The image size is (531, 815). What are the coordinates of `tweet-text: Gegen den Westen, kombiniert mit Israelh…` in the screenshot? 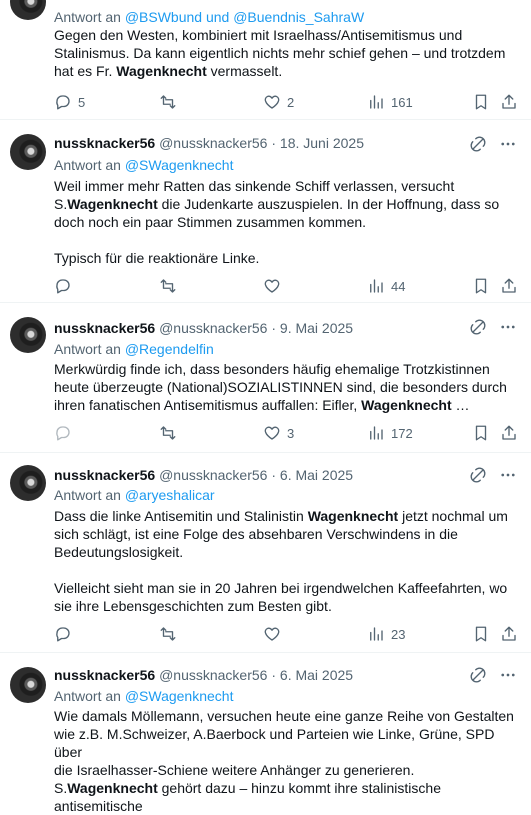 It's located at (280, 53).